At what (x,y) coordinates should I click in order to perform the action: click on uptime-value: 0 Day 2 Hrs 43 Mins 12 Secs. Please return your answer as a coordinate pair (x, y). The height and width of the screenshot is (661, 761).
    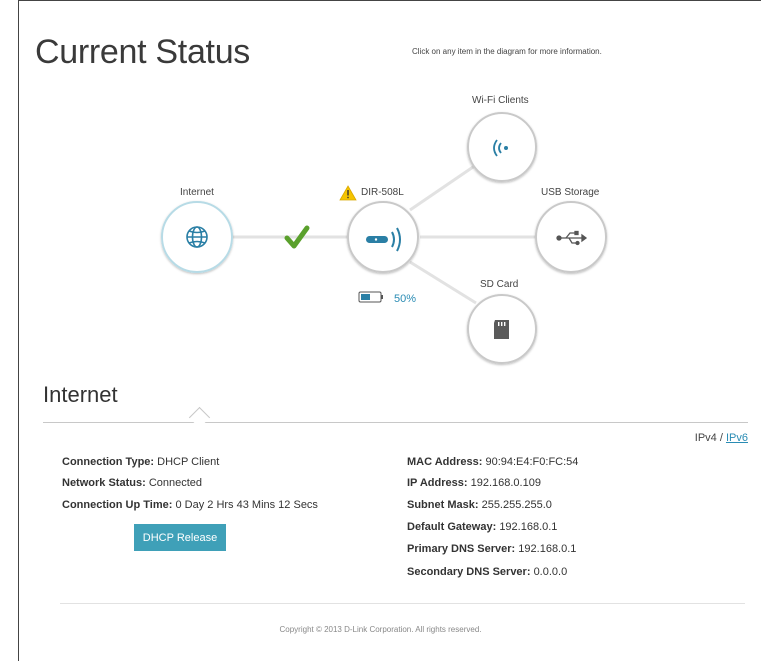
    Looking at the image, I should click on (246, 505).